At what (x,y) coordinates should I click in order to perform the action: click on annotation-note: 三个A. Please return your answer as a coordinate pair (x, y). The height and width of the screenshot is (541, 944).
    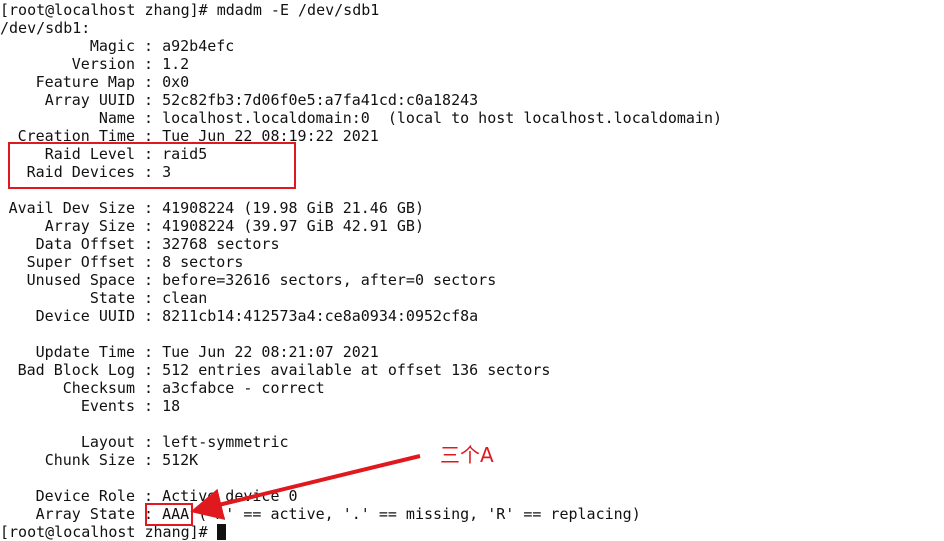
    Looking at the image, I should click on (467, 455).